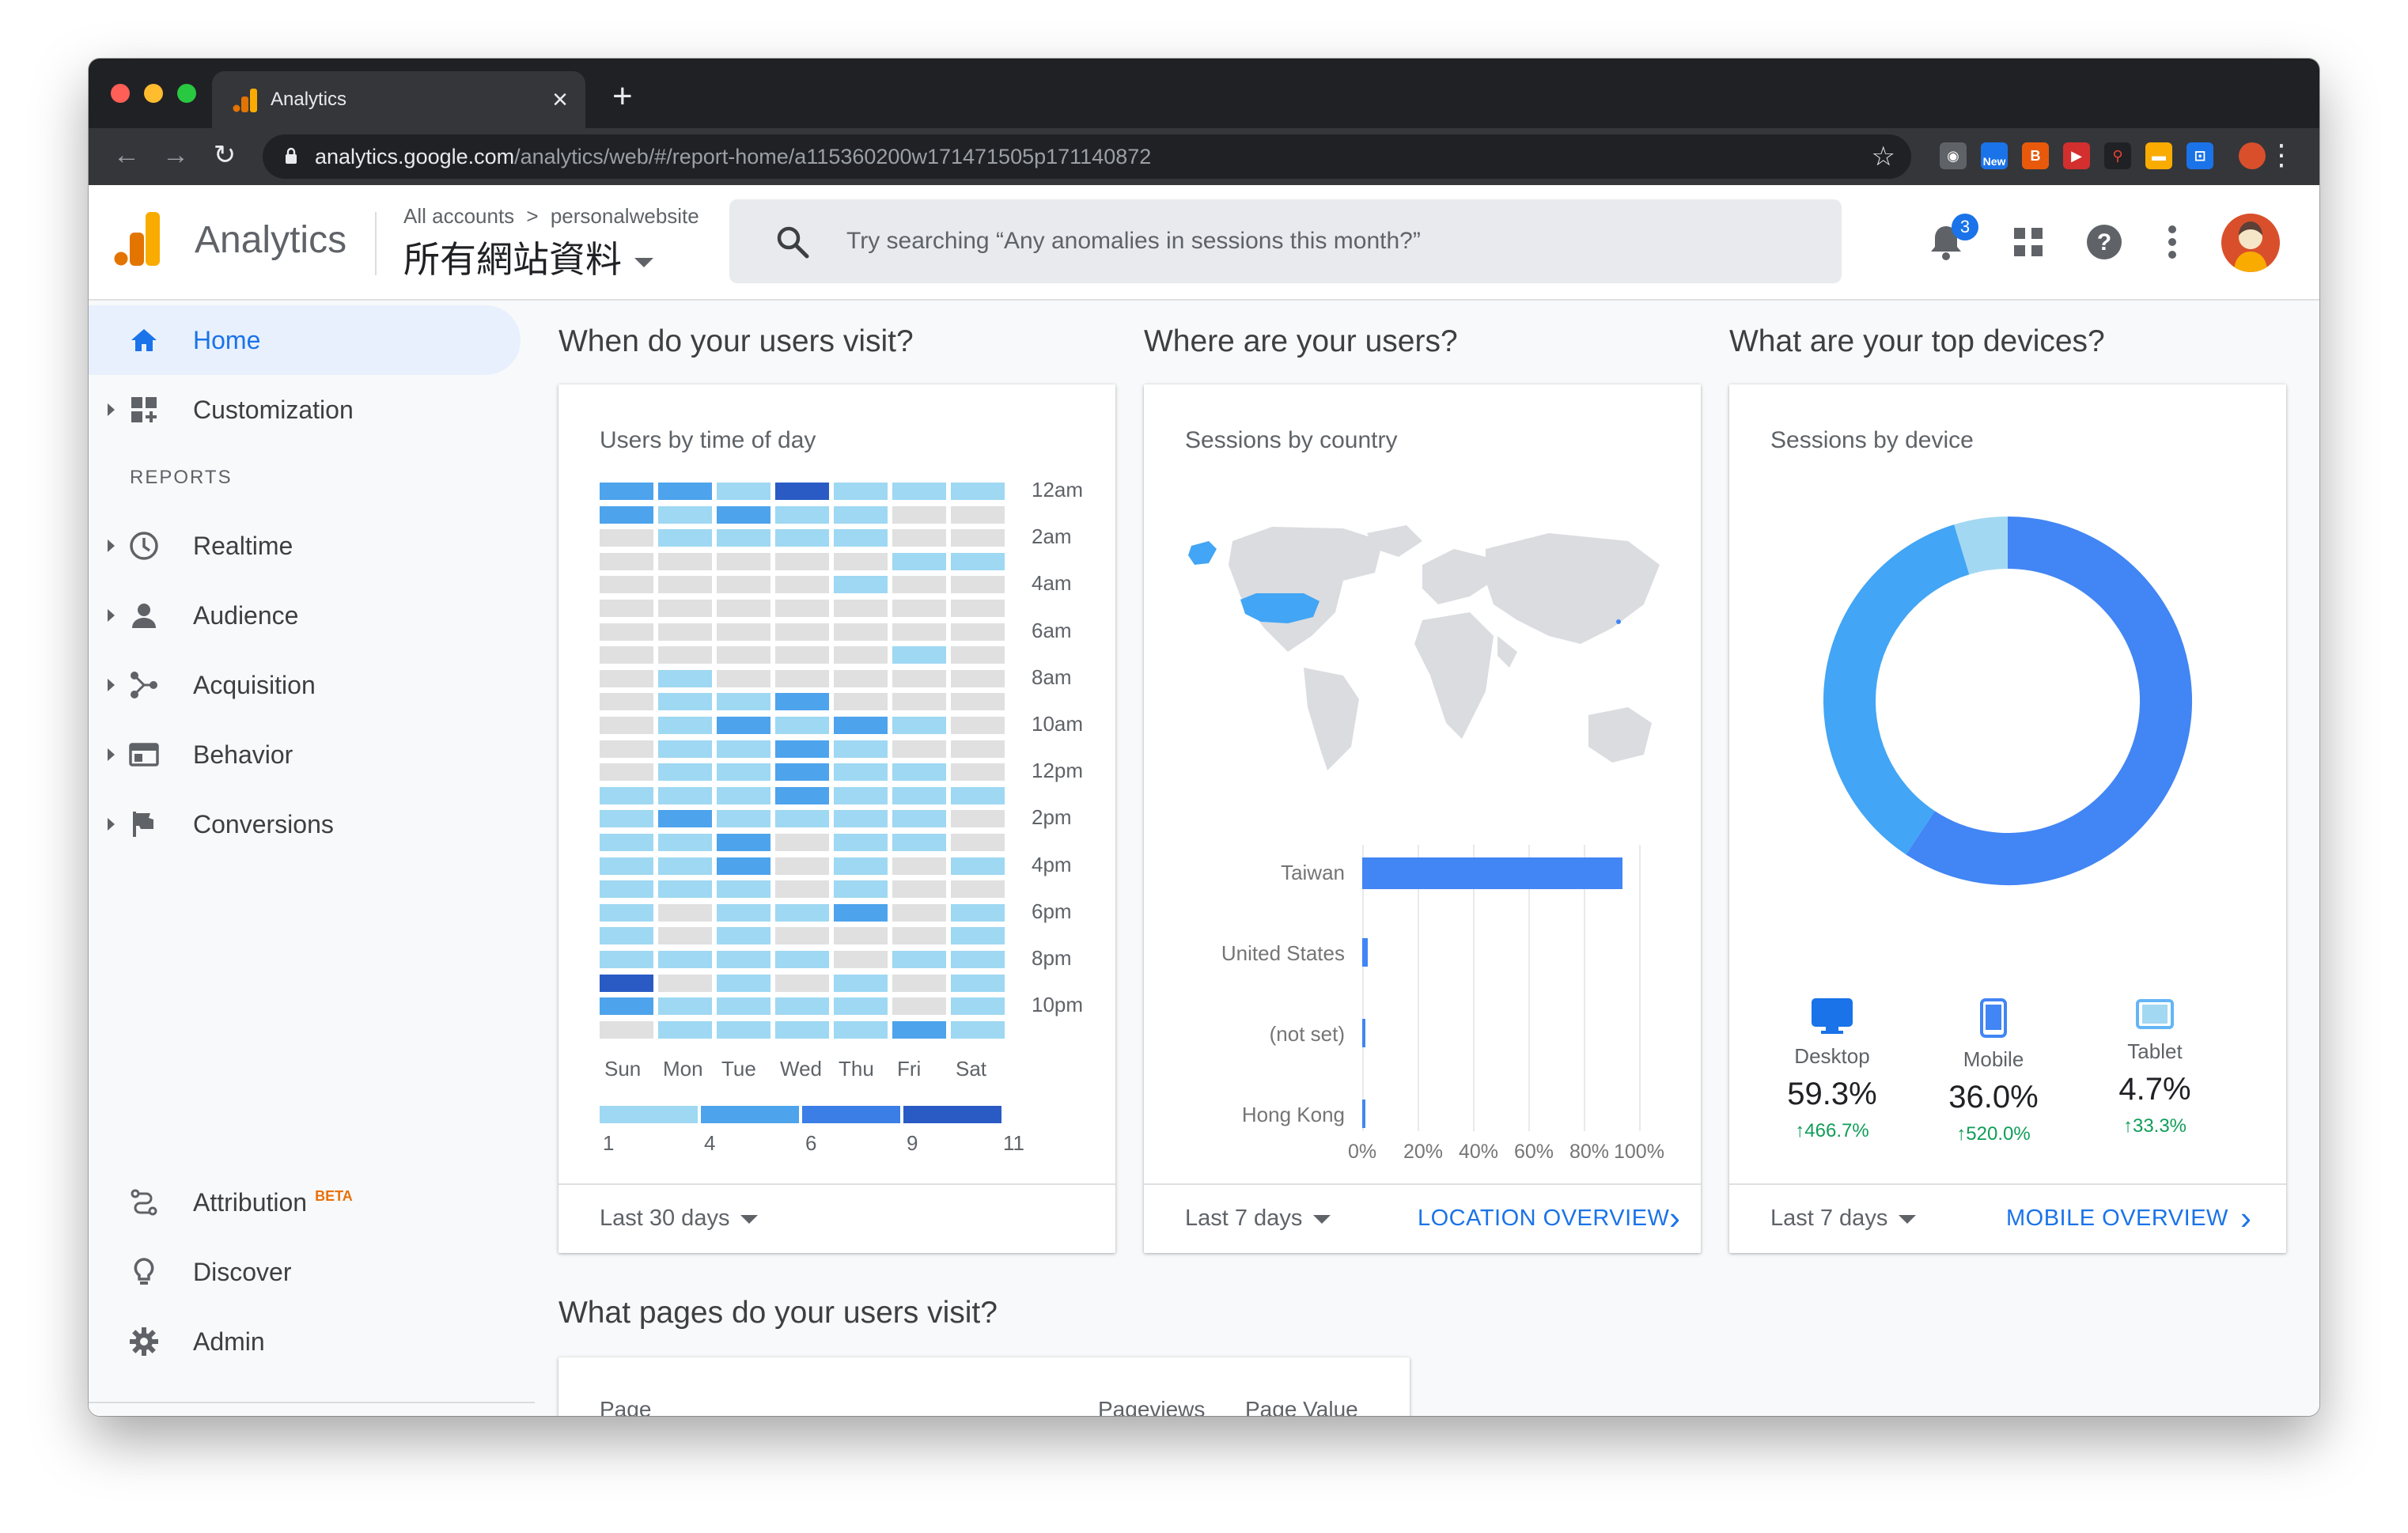 Image resolution: width=2408 pixels, height=1533 pixels. What do you see at coordinates (2035, 156) in the screenshot?
I see `extension-b-icon: B` at bounding box center [2035, 156].